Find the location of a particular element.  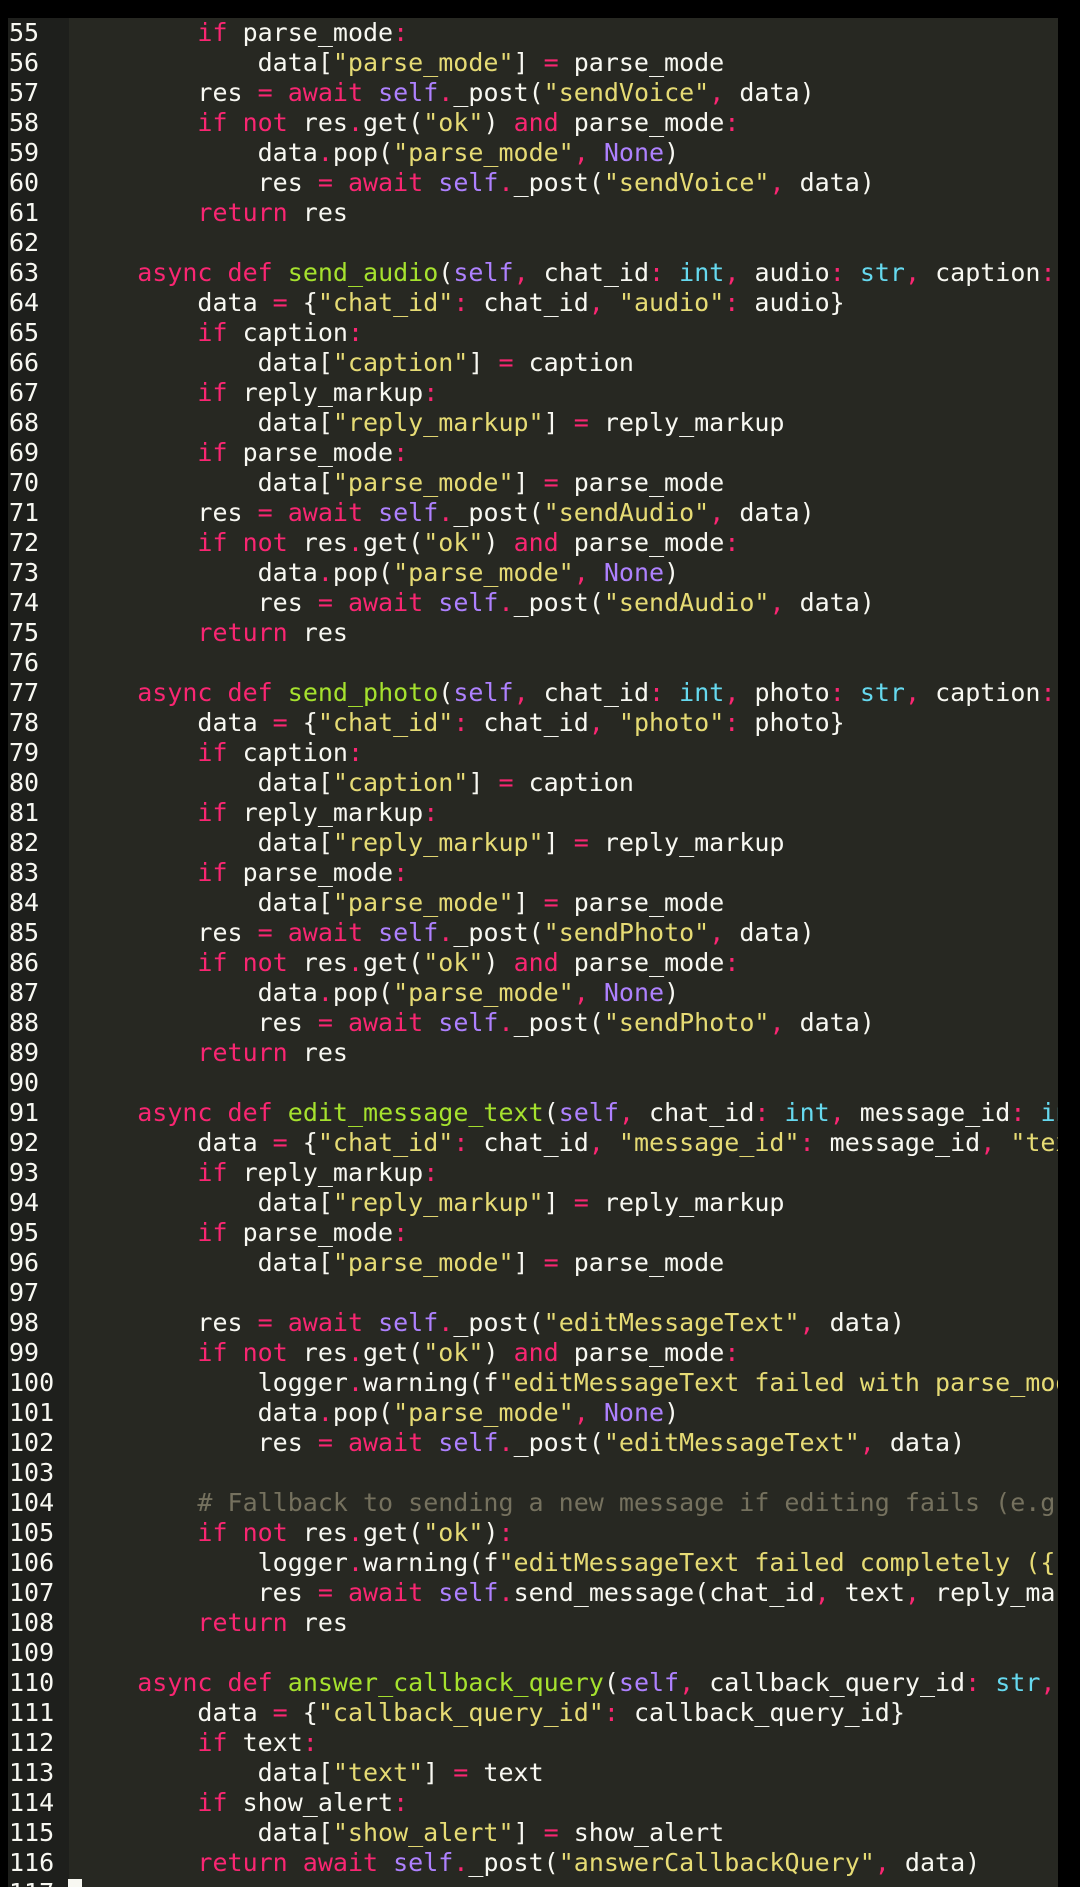

line-number: 94 is located at coordinates (24, 1202).